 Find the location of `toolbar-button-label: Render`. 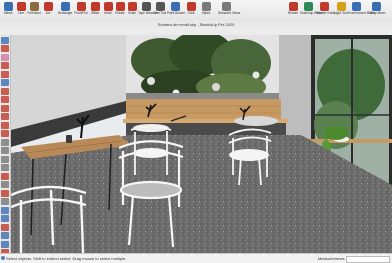

toolbar-button-label: Render is located at coordinates (293, 13).